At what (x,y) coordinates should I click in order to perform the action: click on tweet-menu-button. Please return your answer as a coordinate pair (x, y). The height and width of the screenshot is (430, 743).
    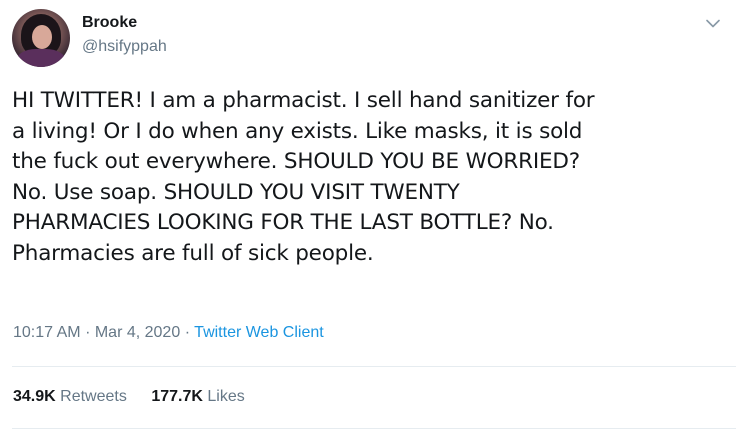
    Looking at the image, I should click on (713, 23).